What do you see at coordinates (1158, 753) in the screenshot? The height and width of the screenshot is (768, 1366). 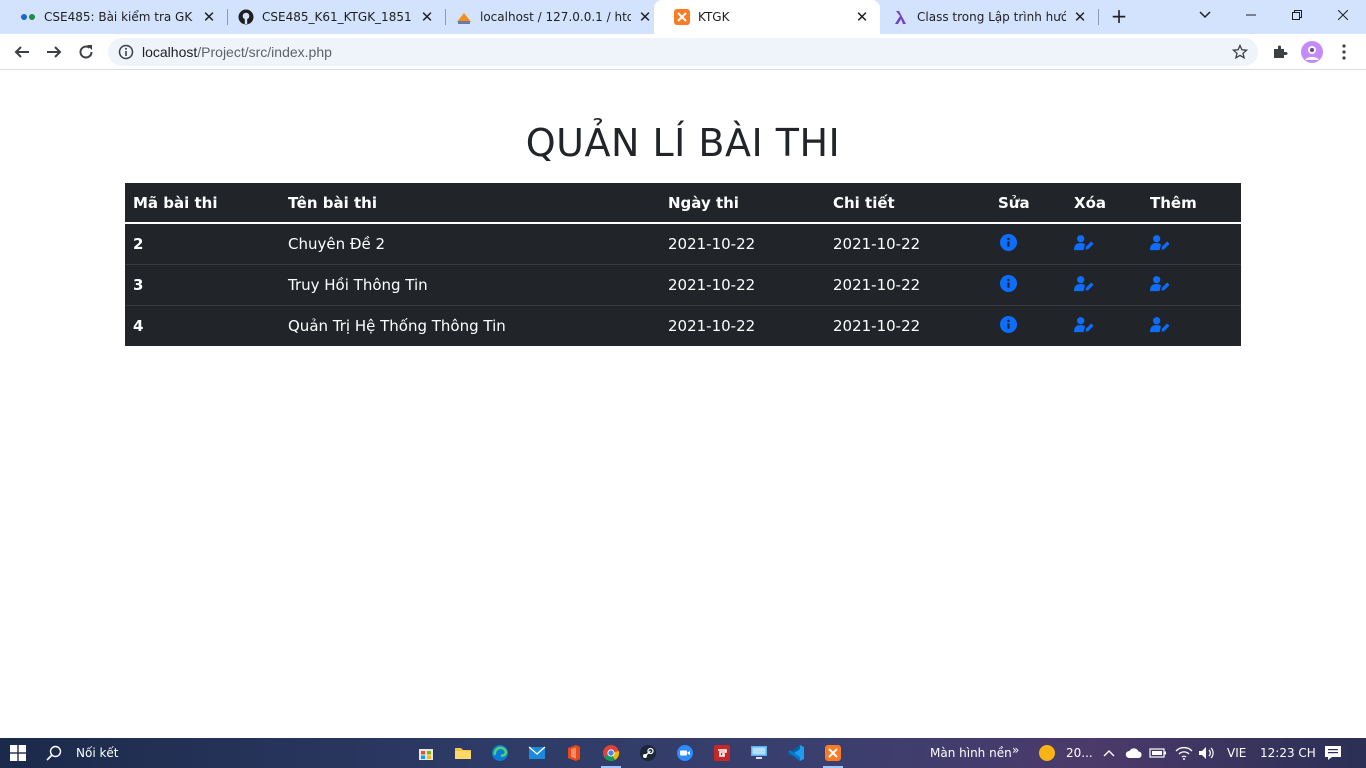 I see `battery-icon` at bounding box center [1158, 753].